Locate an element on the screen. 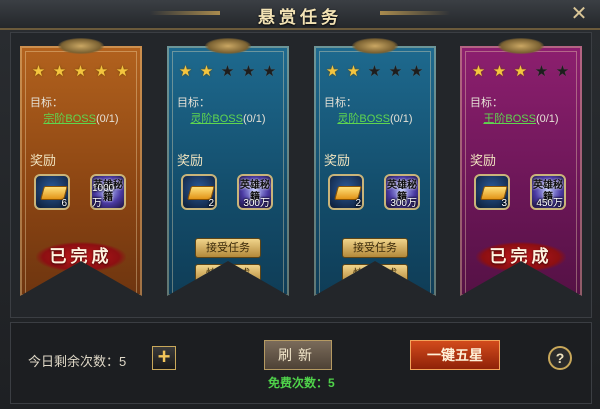 This screenshot has width=600, height=409. target-line: 王阶BOSS(0/1) is located at coordinates (521, 117).